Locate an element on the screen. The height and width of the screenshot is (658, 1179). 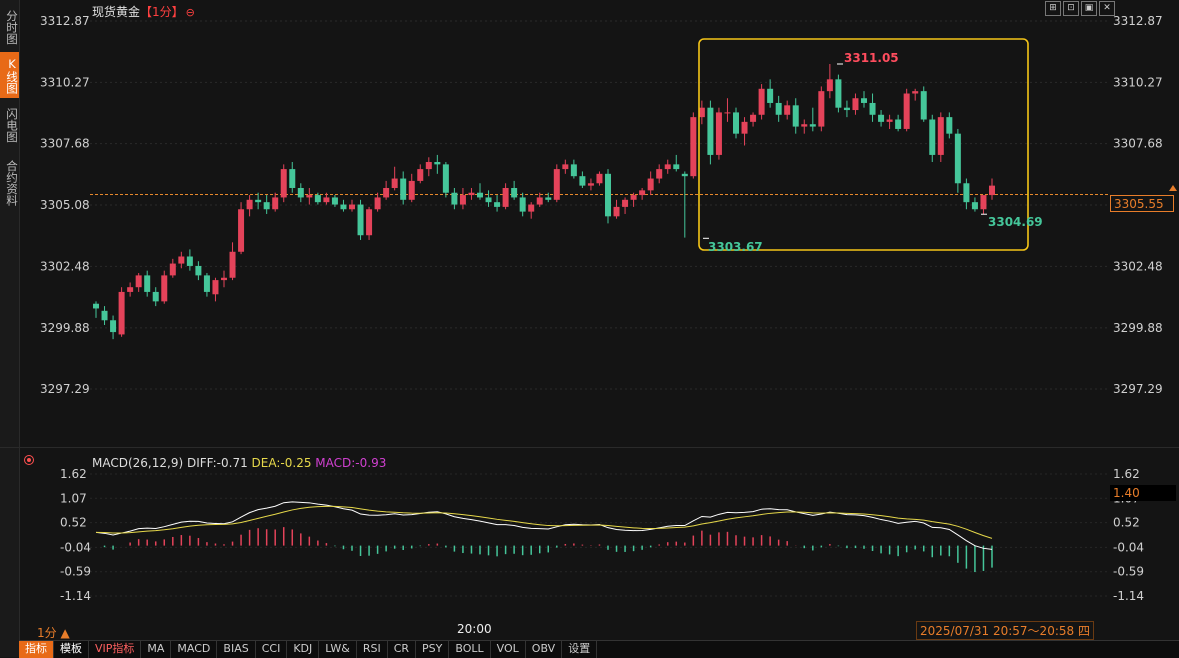
tab-lw: LW& is located at coordinates (338, 649).